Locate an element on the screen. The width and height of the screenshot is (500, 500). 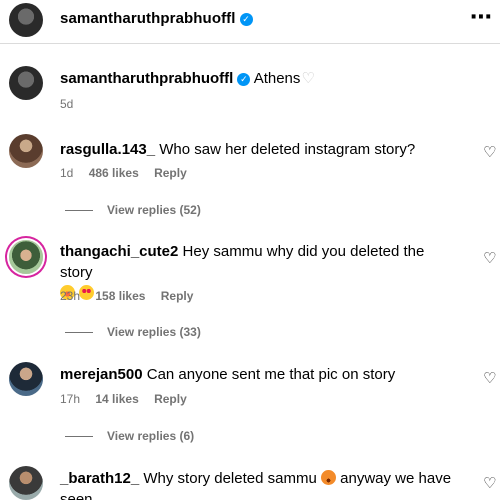
author-username: samantharuthprabhuoffl is located at coordinates (148, 18).